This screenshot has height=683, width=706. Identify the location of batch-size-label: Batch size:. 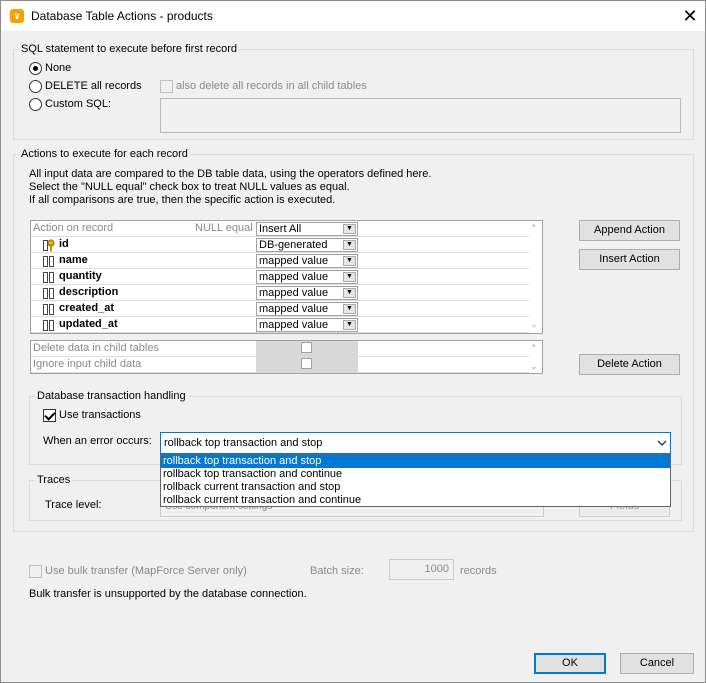
(337, 571).